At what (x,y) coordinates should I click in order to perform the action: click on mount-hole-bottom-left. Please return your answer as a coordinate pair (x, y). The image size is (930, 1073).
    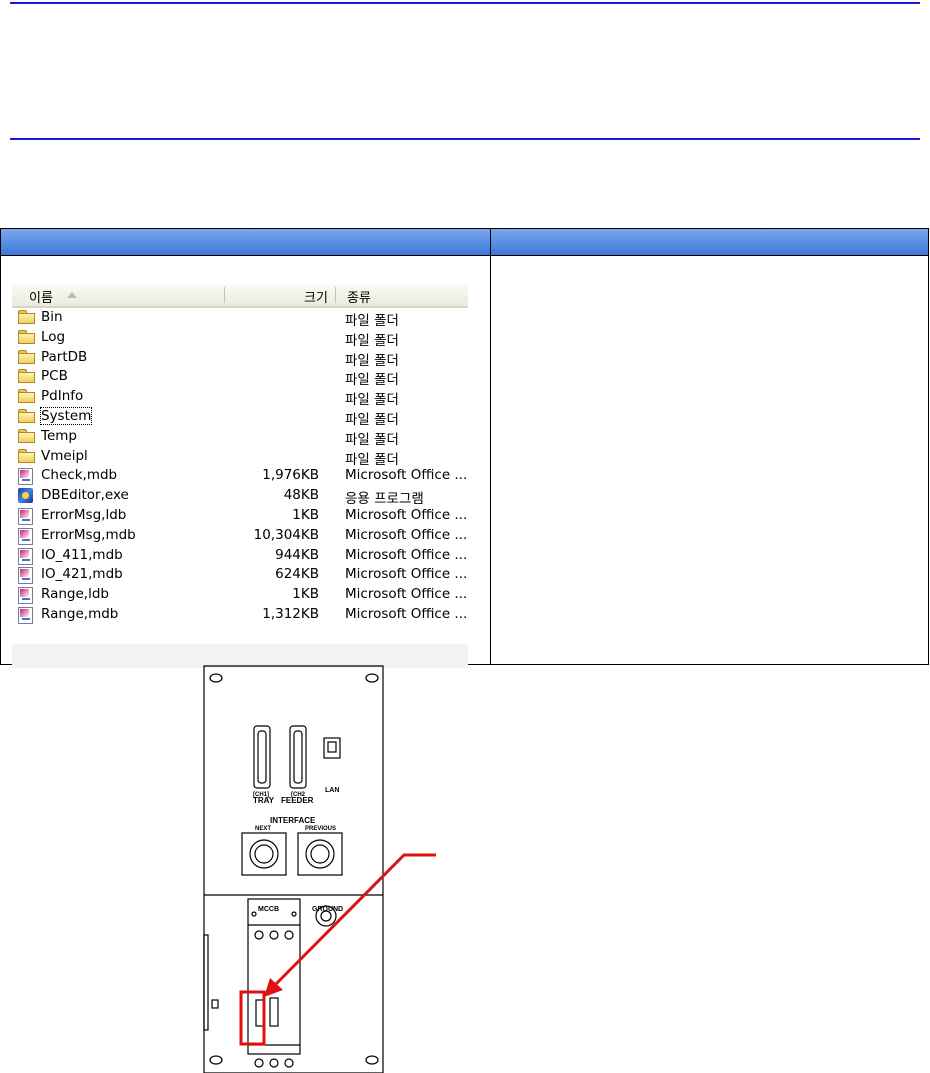
    Looking at the image, I should click on (216, 1060).